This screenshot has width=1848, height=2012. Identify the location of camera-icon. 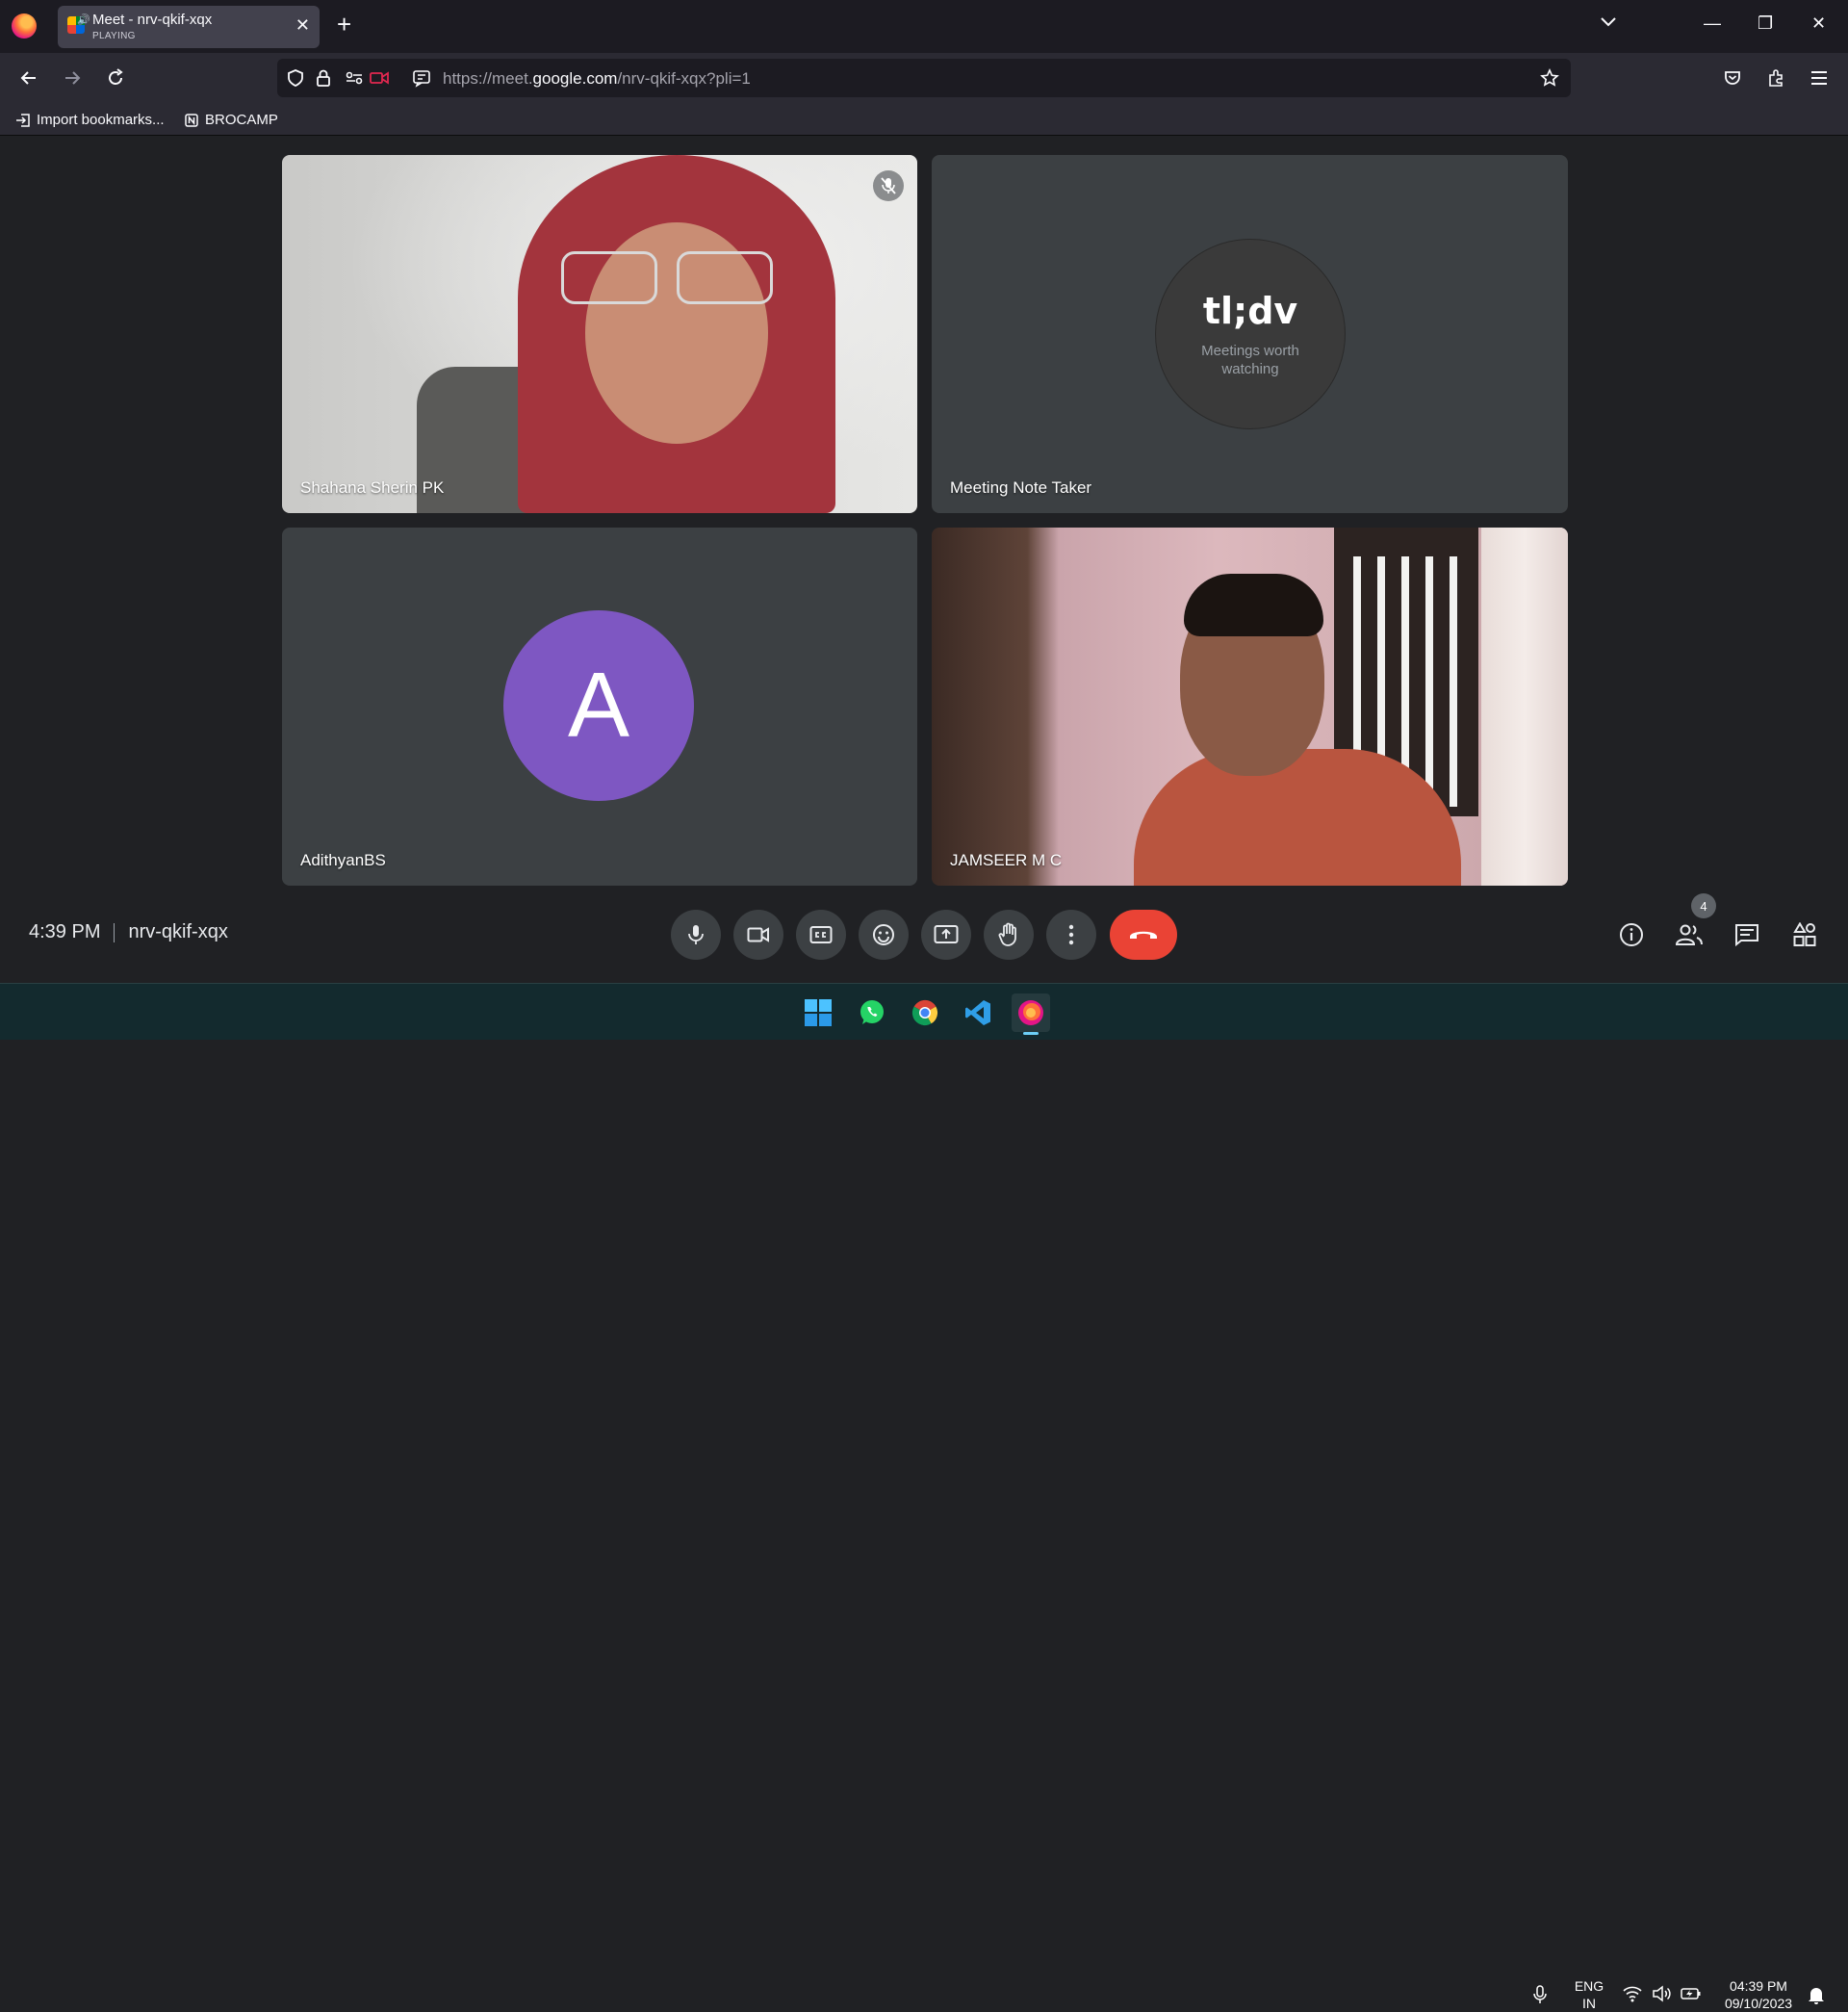
(758, 935).